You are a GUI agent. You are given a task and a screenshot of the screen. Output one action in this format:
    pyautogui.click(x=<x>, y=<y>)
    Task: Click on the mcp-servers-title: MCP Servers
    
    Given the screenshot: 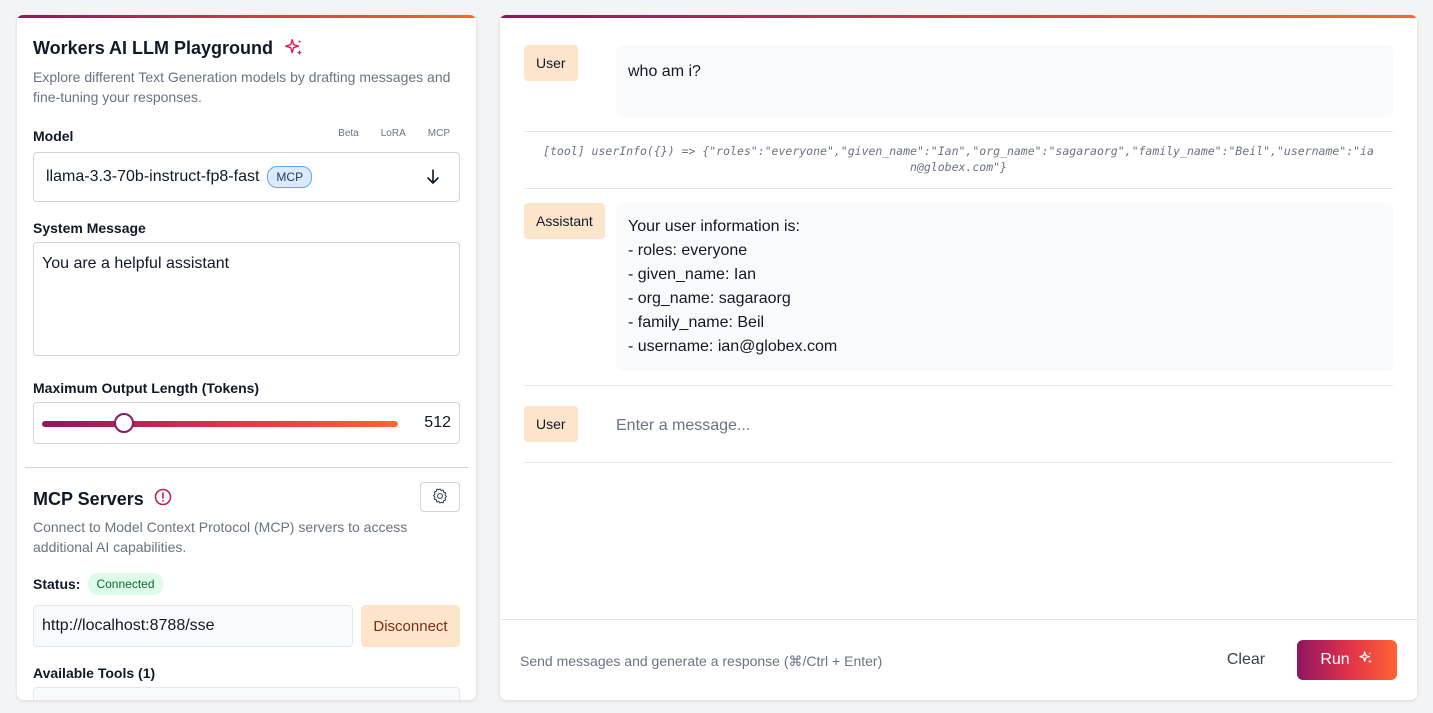 What is the action you would take?
    pyautogui.click(x=88, y=499)
    